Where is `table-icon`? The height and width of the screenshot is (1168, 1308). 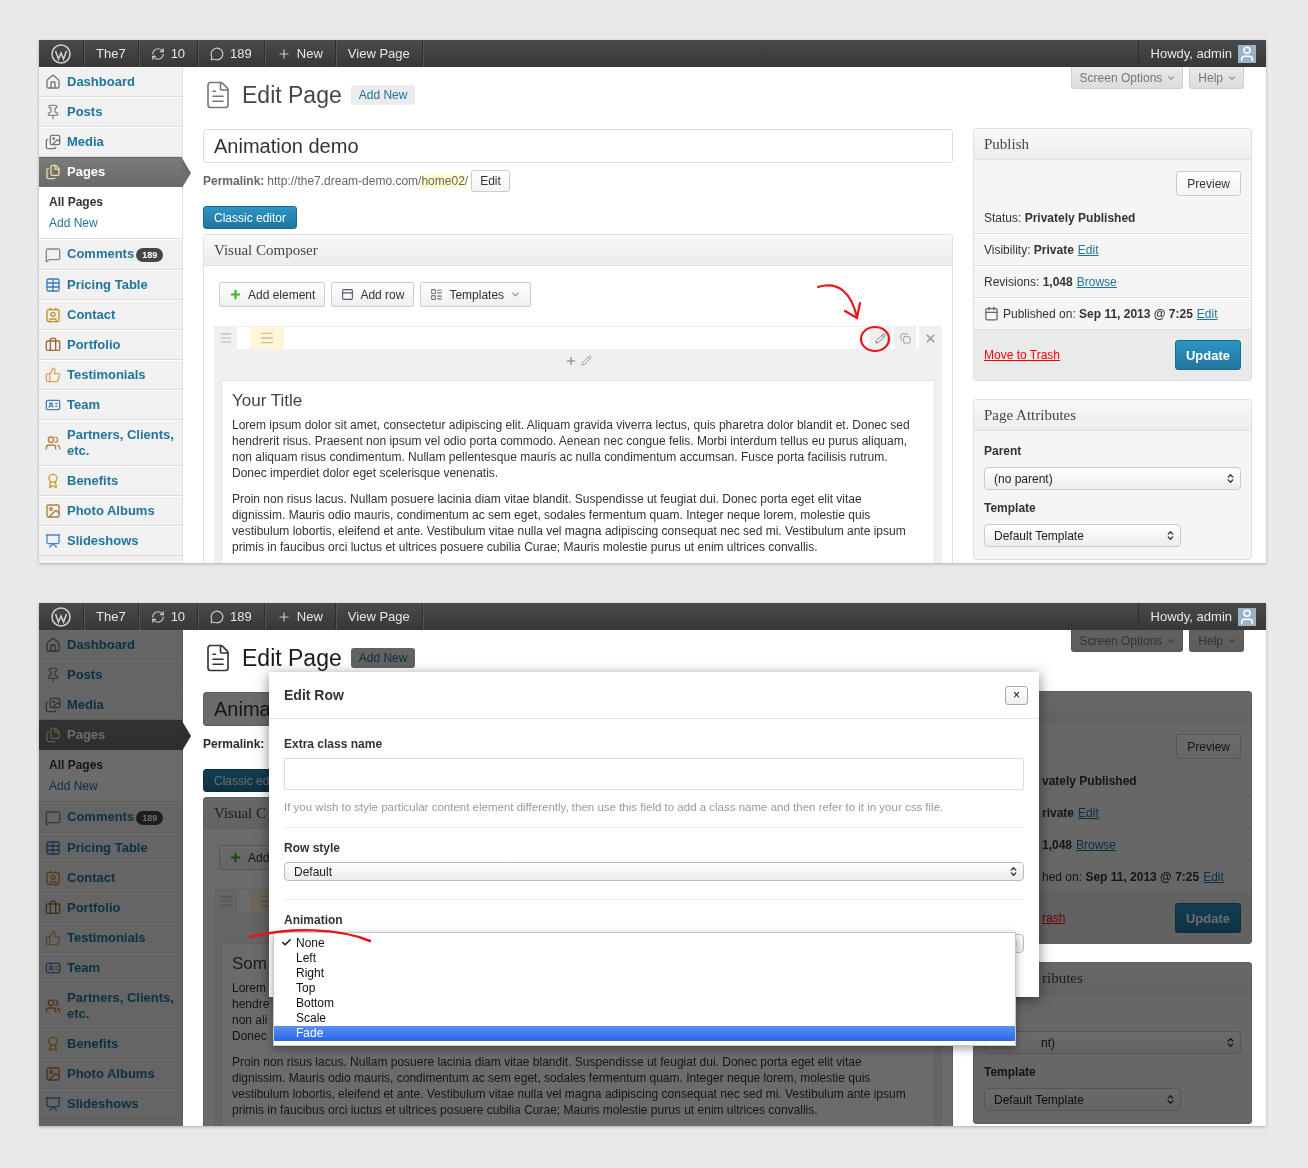
table-icon is located at coordinates (53, 848).